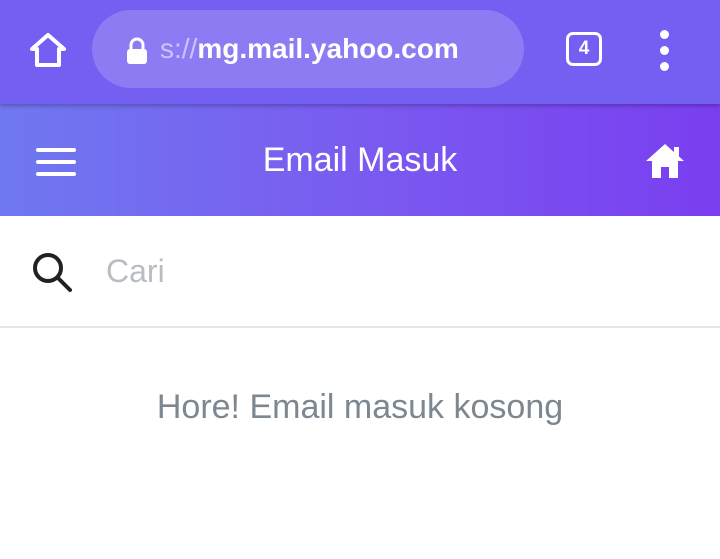 The width and height of the screenshot is (720, 559). I want to click on url-scheme: s://, so click(179, 48).